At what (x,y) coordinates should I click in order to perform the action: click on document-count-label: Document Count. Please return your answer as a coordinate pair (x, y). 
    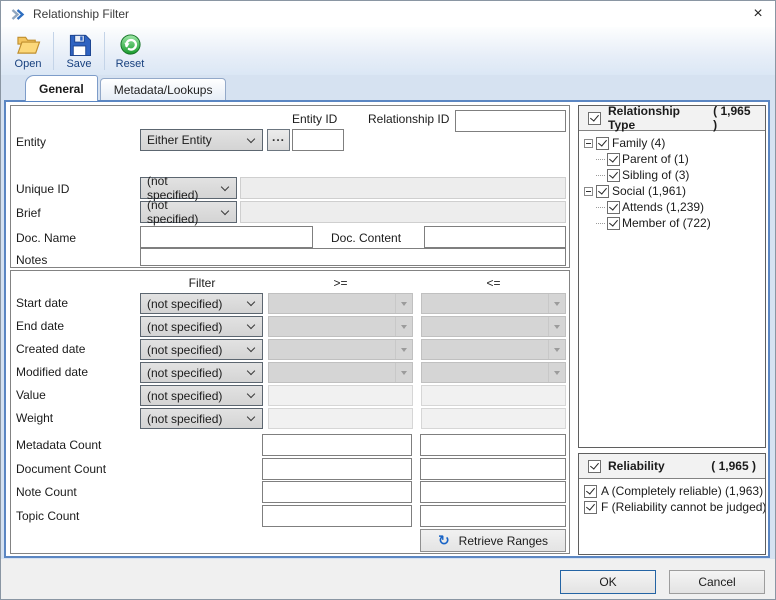
    Looking at the image, I should click on (61, 469).